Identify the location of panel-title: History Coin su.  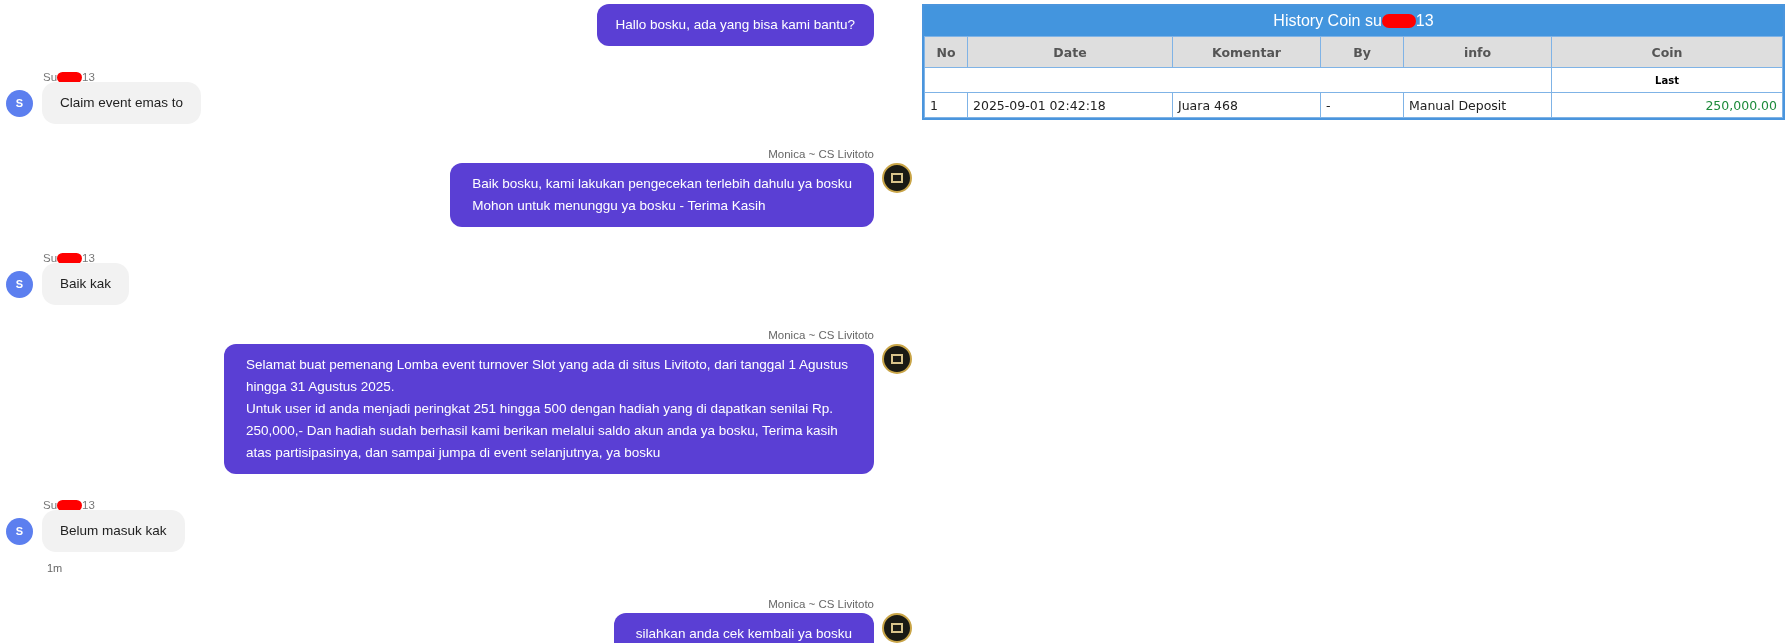
(1327, 21).